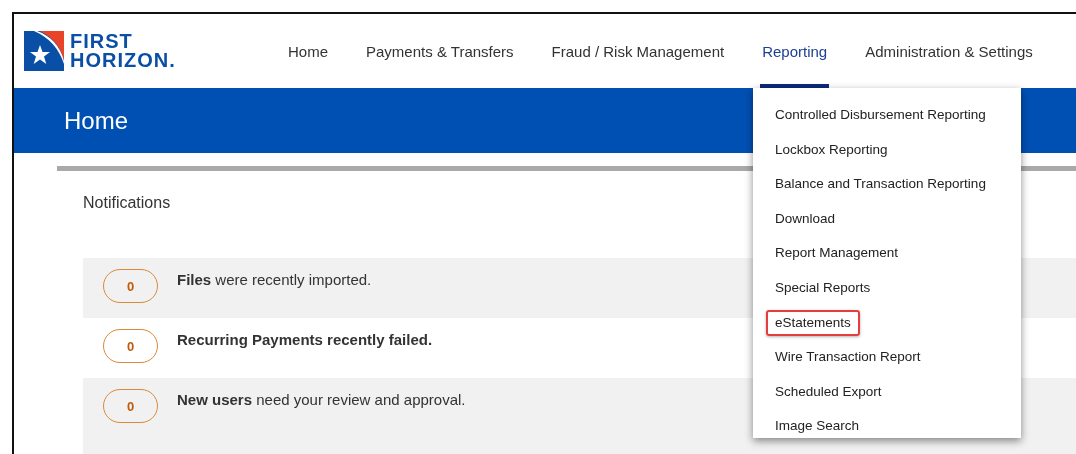  Describe the element at coordinates (837, 253) in the screenshot. I see `menu-item: Report Management` at that location.